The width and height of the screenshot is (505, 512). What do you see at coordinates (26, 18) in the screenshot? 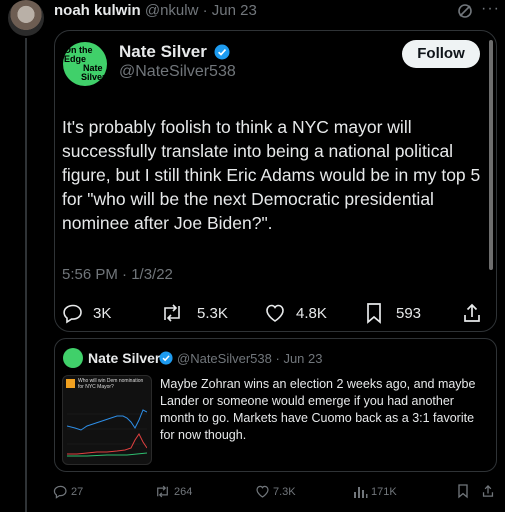
I see `author-avatar` at bounding box center [26, 18].